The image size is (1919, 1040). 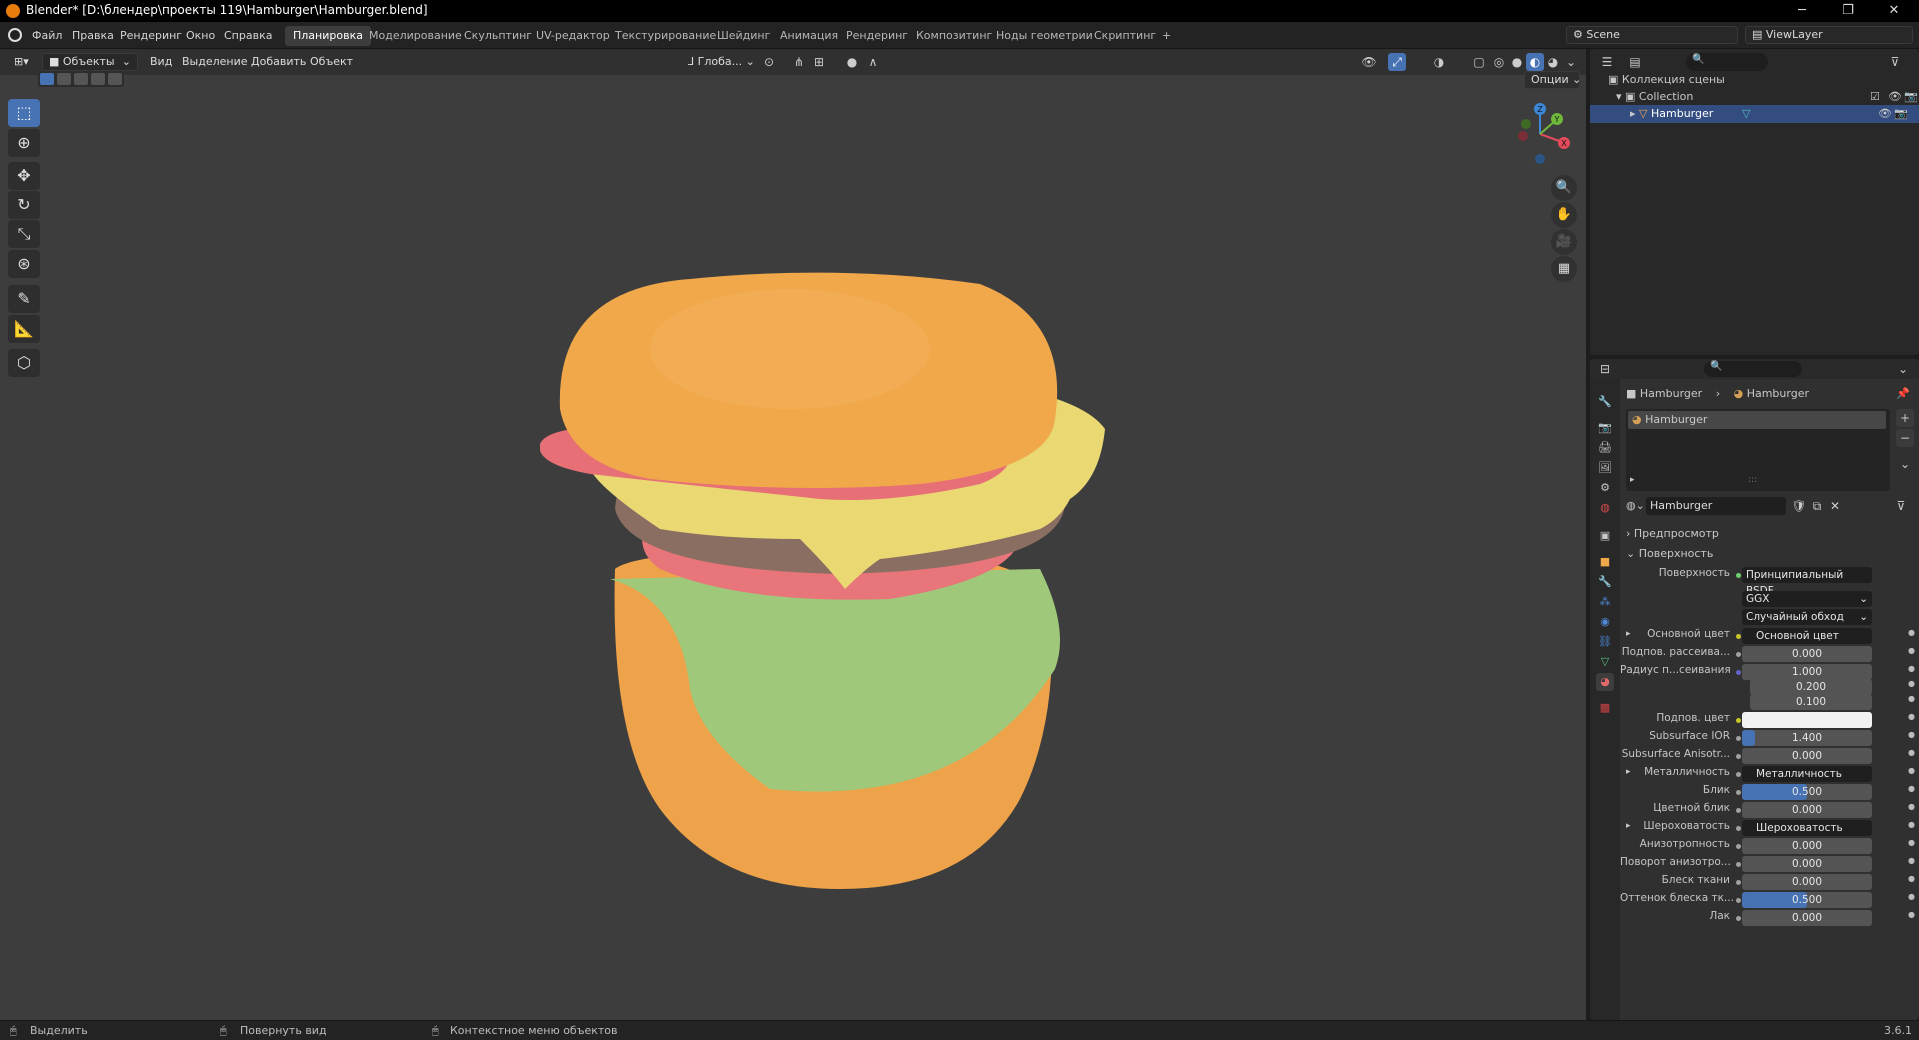 I want to click on sss-method-dropdown: Случайный обход ⌄, so click(x=1807, y=617).